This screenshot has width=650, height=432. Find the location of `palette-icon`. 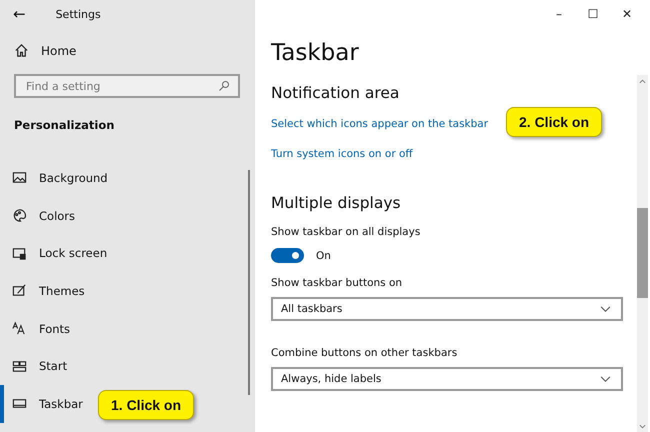

palette-icon is located at coordinates (19, 216).